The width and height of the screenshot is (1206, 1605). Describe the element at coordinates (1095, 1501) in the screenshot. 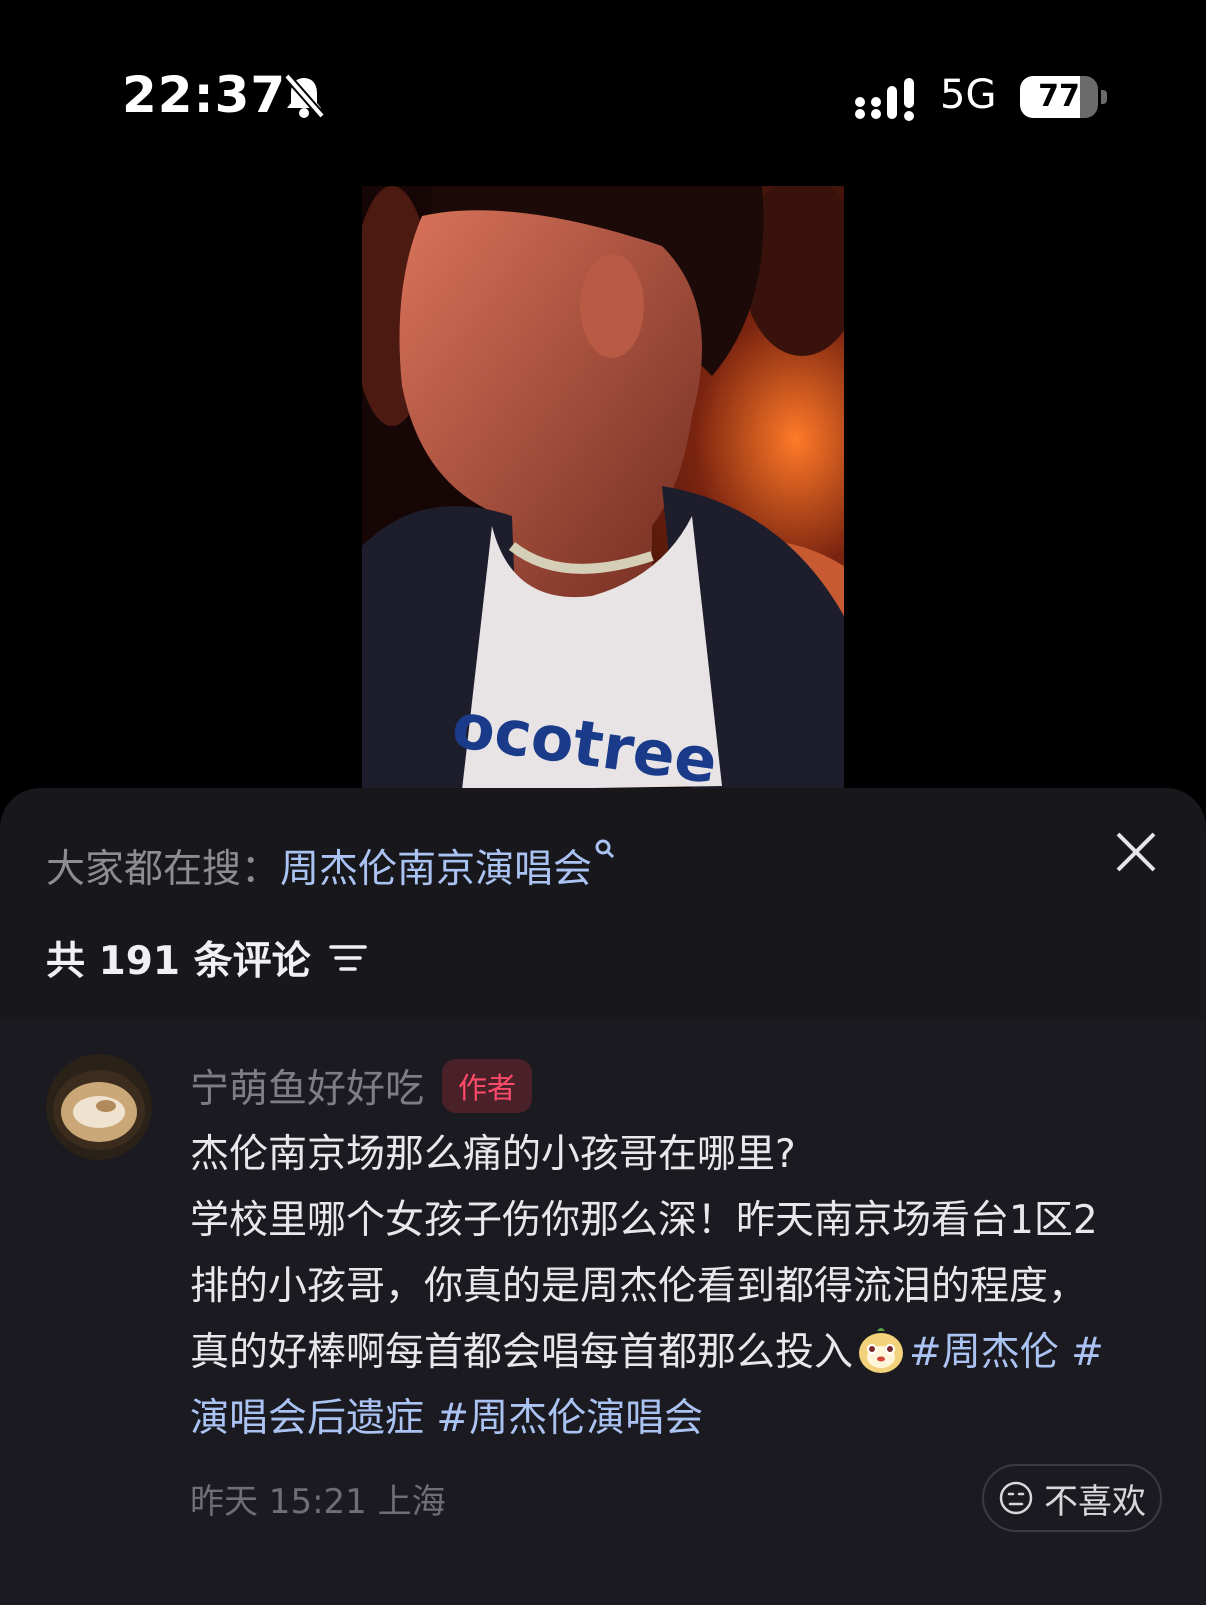

I see `dislike-label: 不喜欢` at that location.